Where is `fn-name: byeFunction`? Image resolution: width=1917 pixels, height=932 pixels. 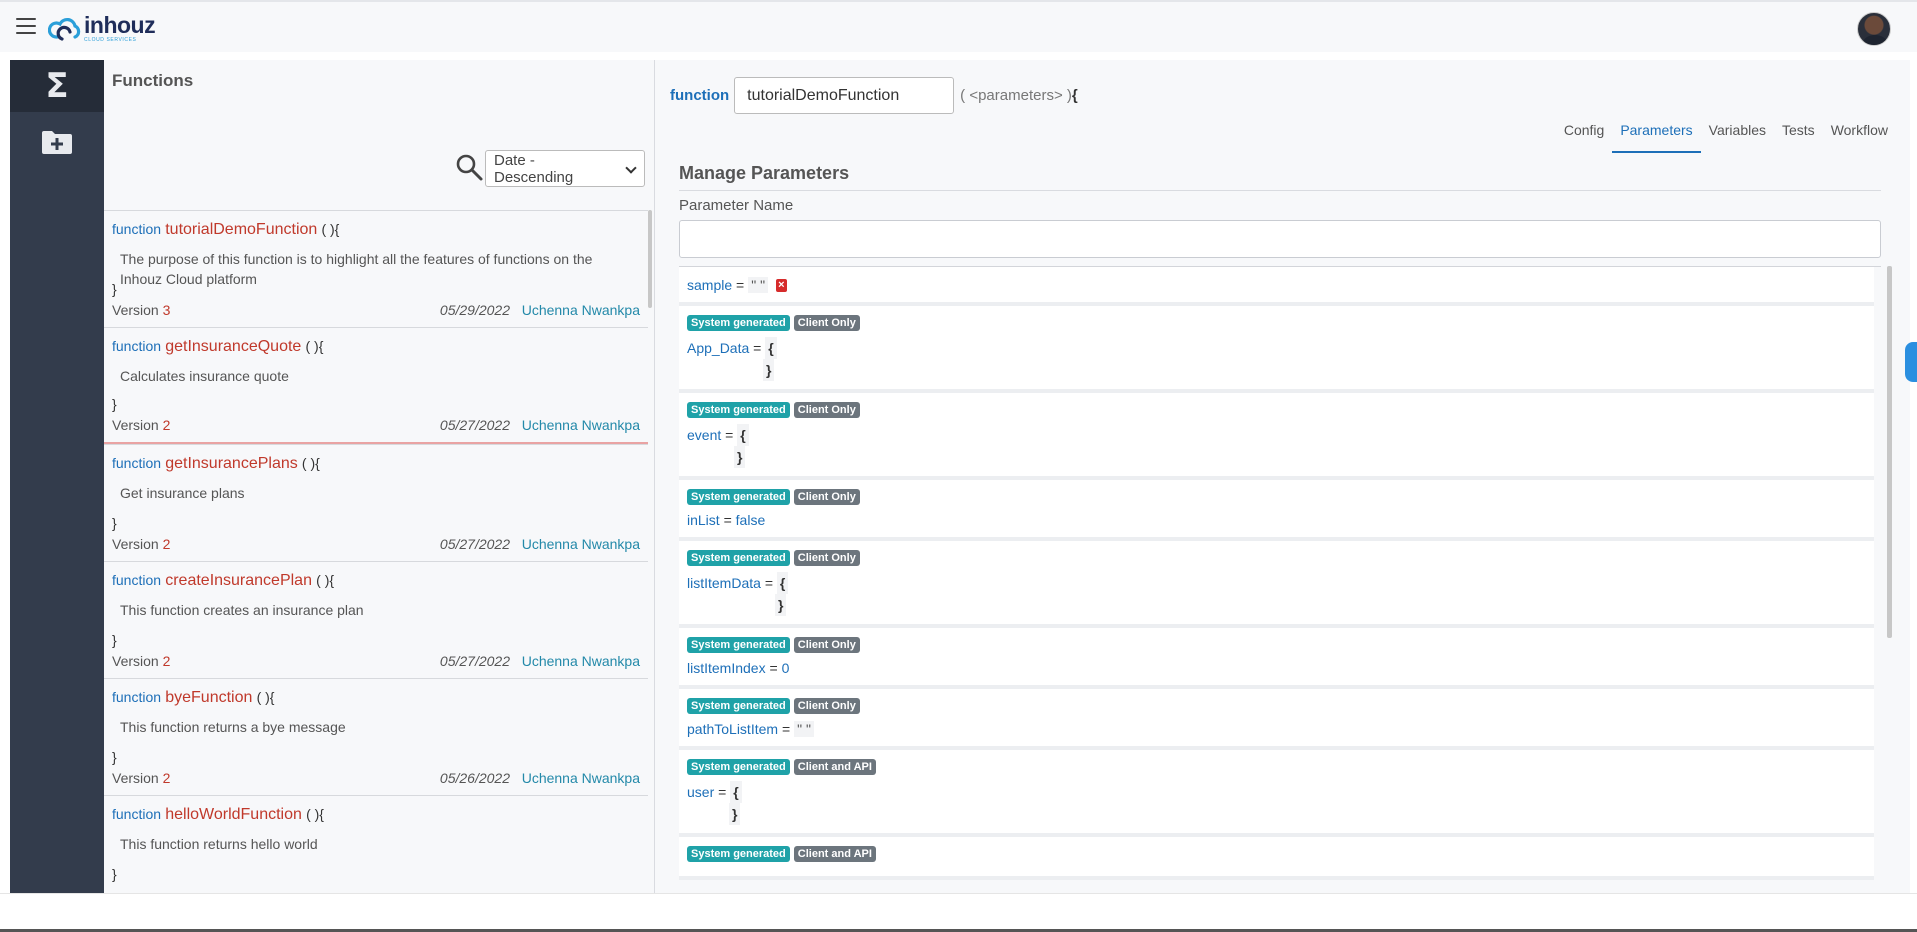 fn-name: byeFunction is located at coordinates (208, 697).